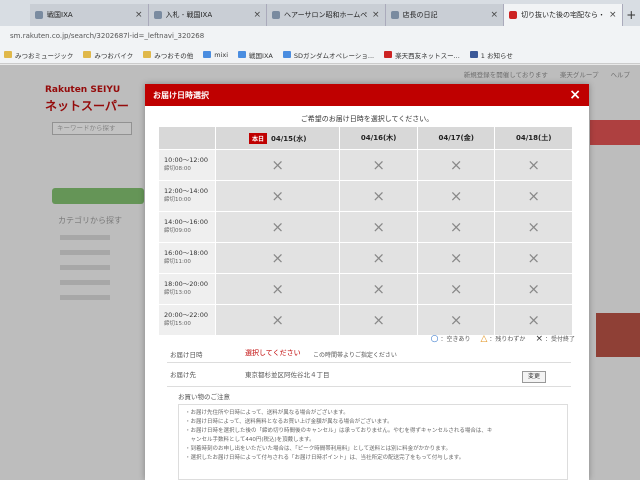 The height and width of the screenshot is (480, 640). I want to click on note-item: ・お届け先住所や日時によって、送料が異なる場合がございます。, so click(267, 413).